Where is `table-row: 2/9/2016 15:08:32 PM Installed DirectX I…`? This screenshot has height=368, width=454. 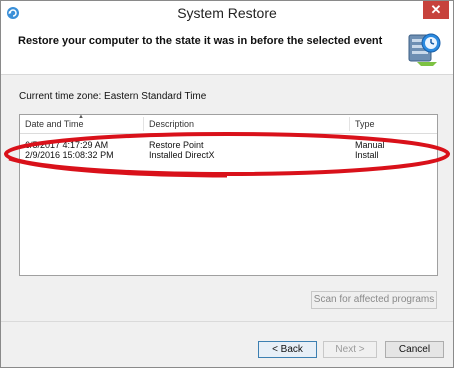 table-row: 2/9/2016 15:08:32 PM Installed DirectX I… is located at coordinates (228, 158).